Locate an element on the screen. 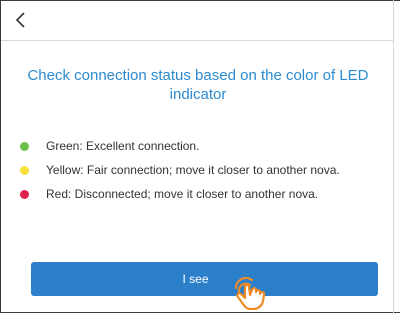 Image resolution: width=401 pixels, height=313 pixels. top-bar is located at coordinates (197, 21).